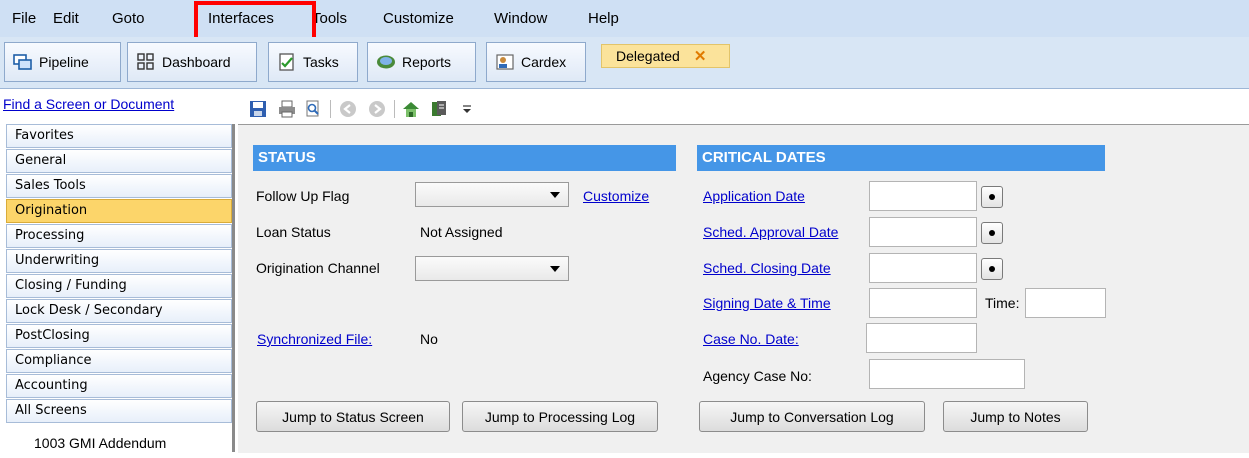 The image size is (1249, 458). Describe the element at coordinates (119, 386) in the screenshot. I see `sidebar-item-accounting: Accounting` at that location.